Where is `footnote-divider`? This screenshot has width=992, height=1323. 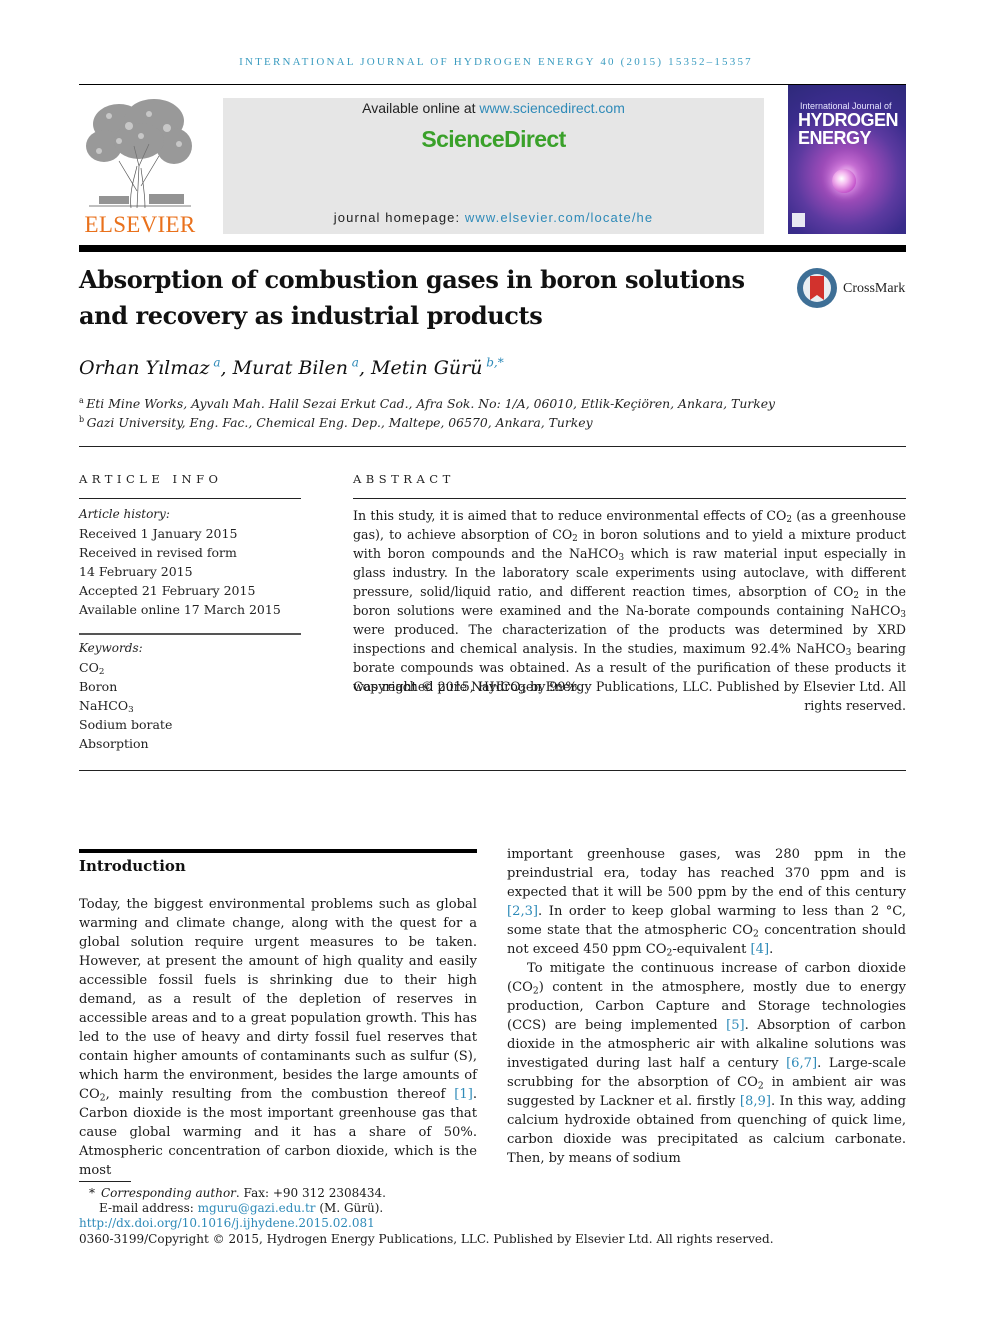 footnote-divider is located at coordinates (105, 1181).